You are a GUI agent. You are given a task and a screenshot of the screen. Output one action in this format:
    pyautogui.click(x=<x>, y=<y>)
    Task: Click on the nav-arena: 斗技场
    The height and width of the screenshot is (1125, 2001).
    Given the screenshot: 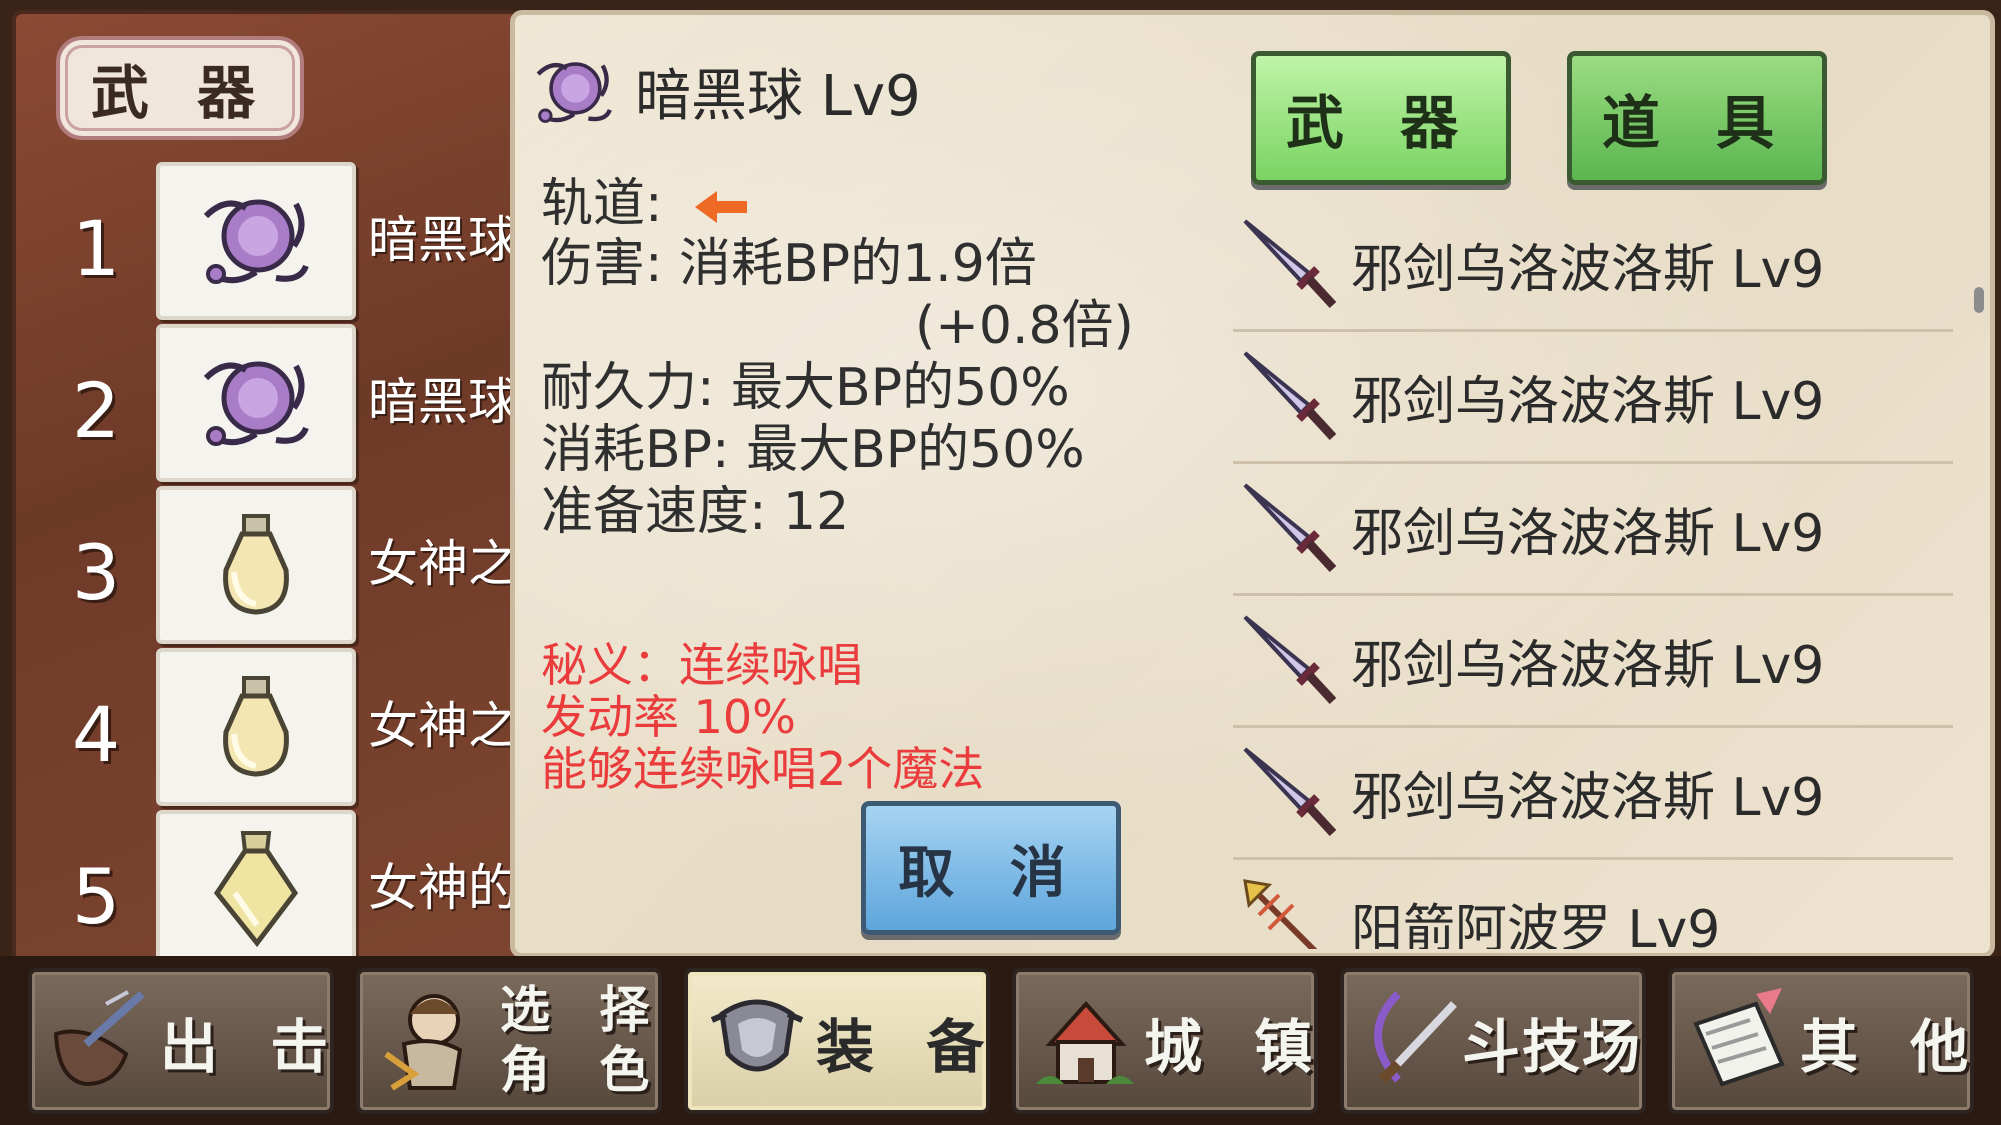 What is the action you would take?
    pyautogui.click(x=1493, y=1041)
    